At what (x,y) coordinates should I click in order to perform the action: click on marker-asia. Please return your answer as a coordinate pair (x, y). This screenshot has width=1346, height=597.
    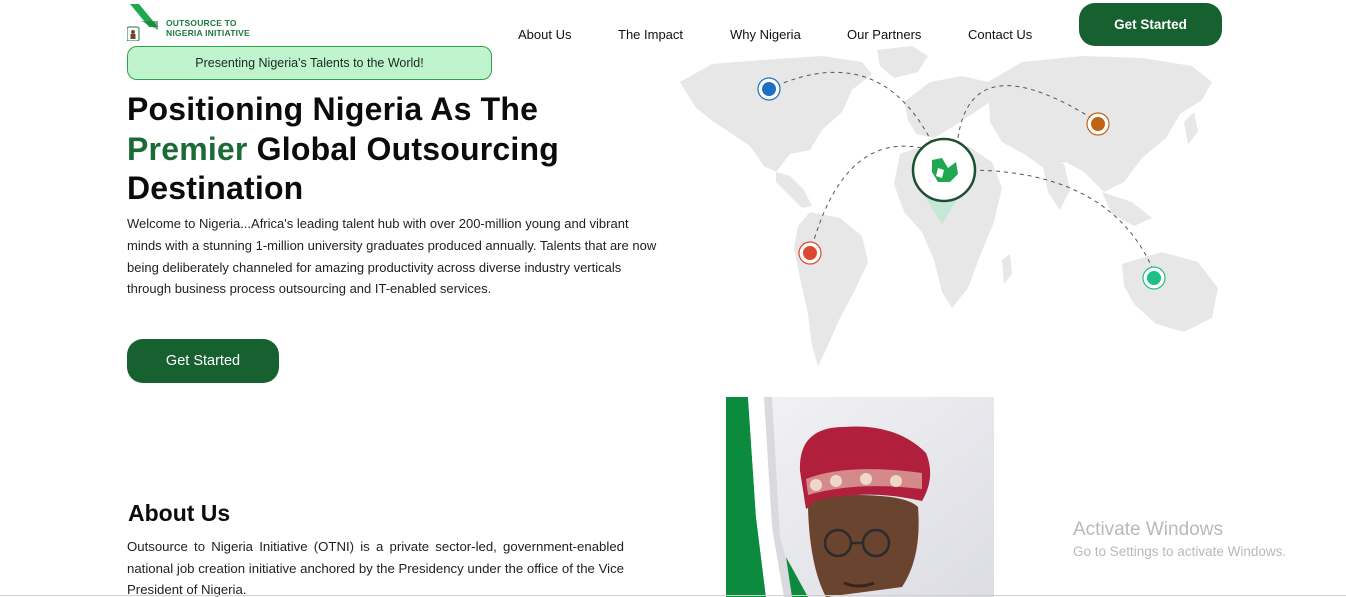
    Looking at the image, I should click on (1098, 124).